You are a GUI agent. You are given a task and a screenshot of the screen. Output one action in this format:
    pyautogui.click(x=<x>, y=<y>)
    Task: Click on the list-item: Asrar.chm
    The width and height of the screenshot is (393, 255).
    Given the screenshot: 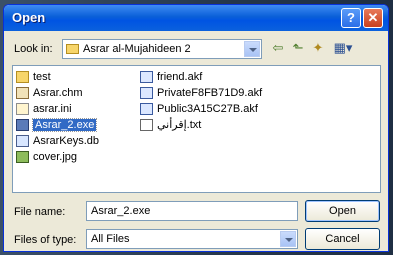 What is the action you would take?
    pyautogui.click(x=57, y=93)
    